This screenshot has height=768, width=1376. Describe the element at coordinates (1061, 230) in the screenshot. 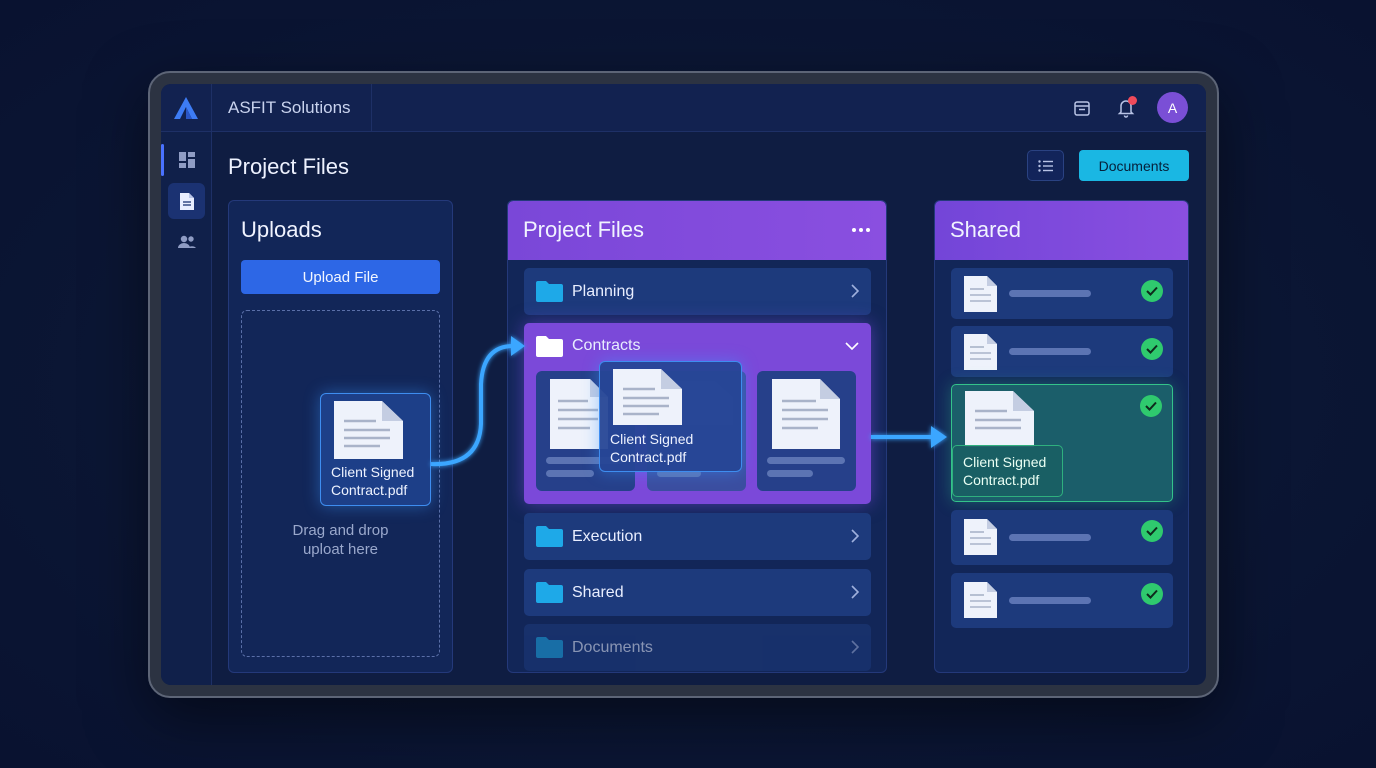

I see `shared-header: Shared` at that location.